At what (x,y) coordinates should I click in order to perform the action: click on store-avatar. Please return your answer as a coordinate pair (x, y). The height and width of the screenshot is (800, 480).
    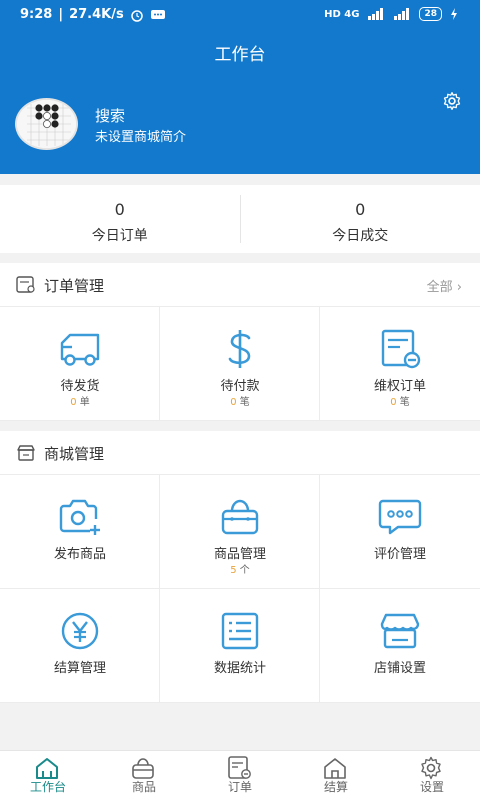
    Looking at the image, I should click on (46, 124).